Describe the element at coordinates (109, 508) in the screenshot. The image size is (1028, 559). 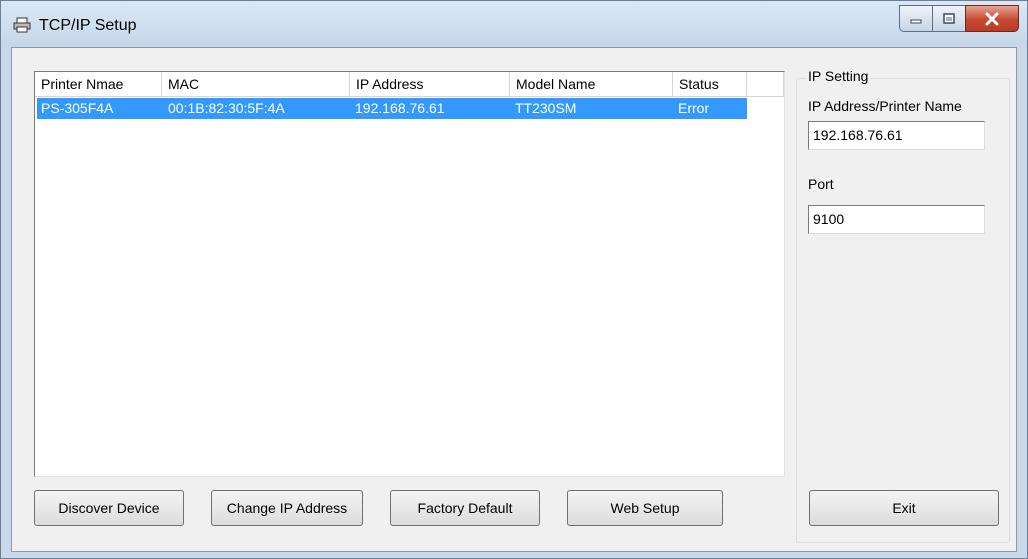
I see `discover-device-button: Discover Device` at that location.